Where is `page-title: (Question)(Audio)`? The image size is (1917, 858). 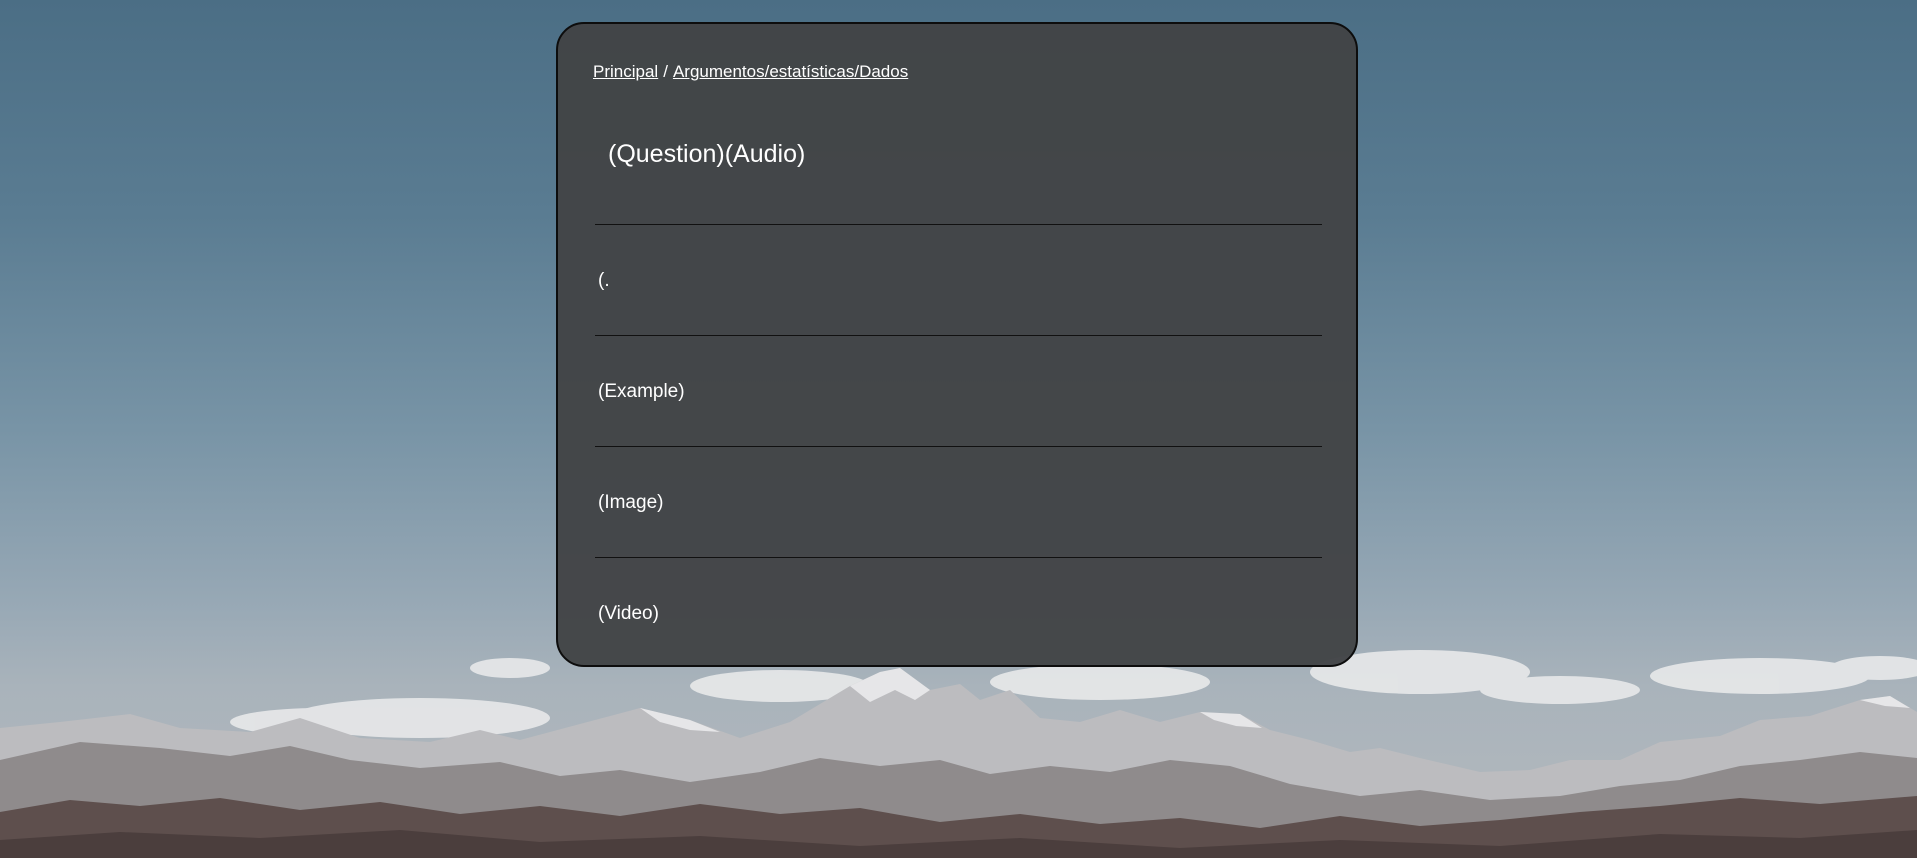 page-title: (Question)(Audio) is located at coordinates (707, 154).